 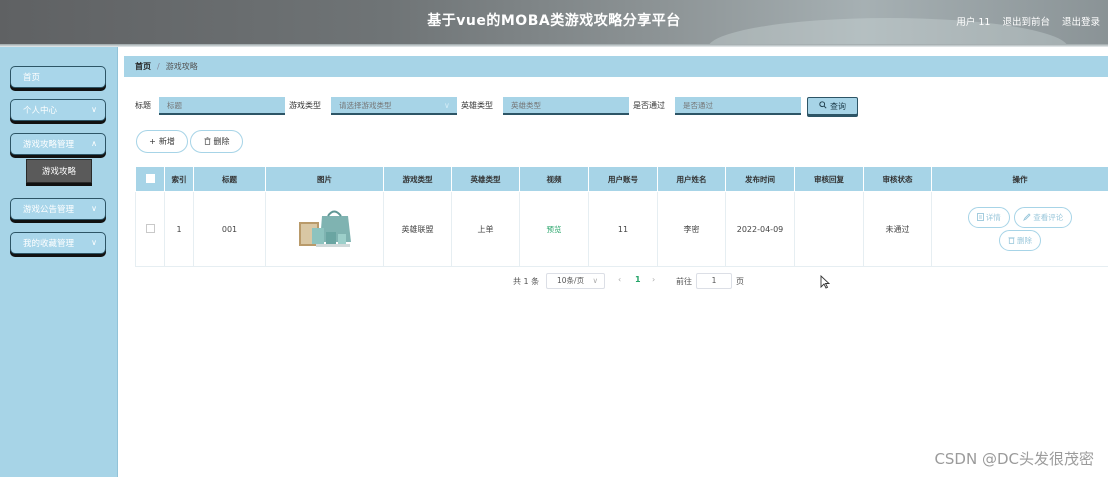 I want to click on query-button: 查询, so click(x=832, y=106).